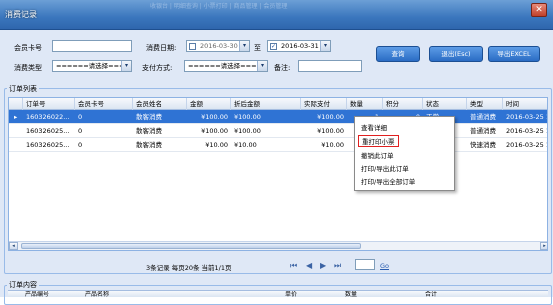  What do you see at coordinates (28, 68) in the screenshot?
I see `consume-type-label: 消费类型` at bounding box center [28, 68].